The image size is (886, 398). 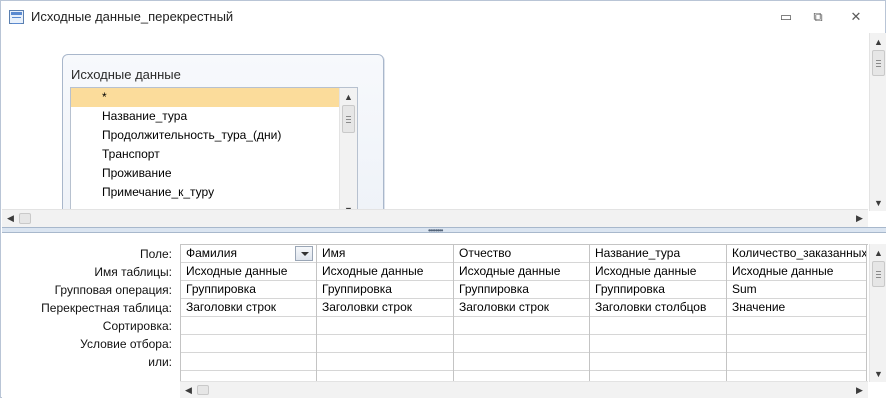 What do you see at coordinates (658, 254) in the screenshot?
I see `grid-cell-field: Название_тура` at bounding box center [658, 254].